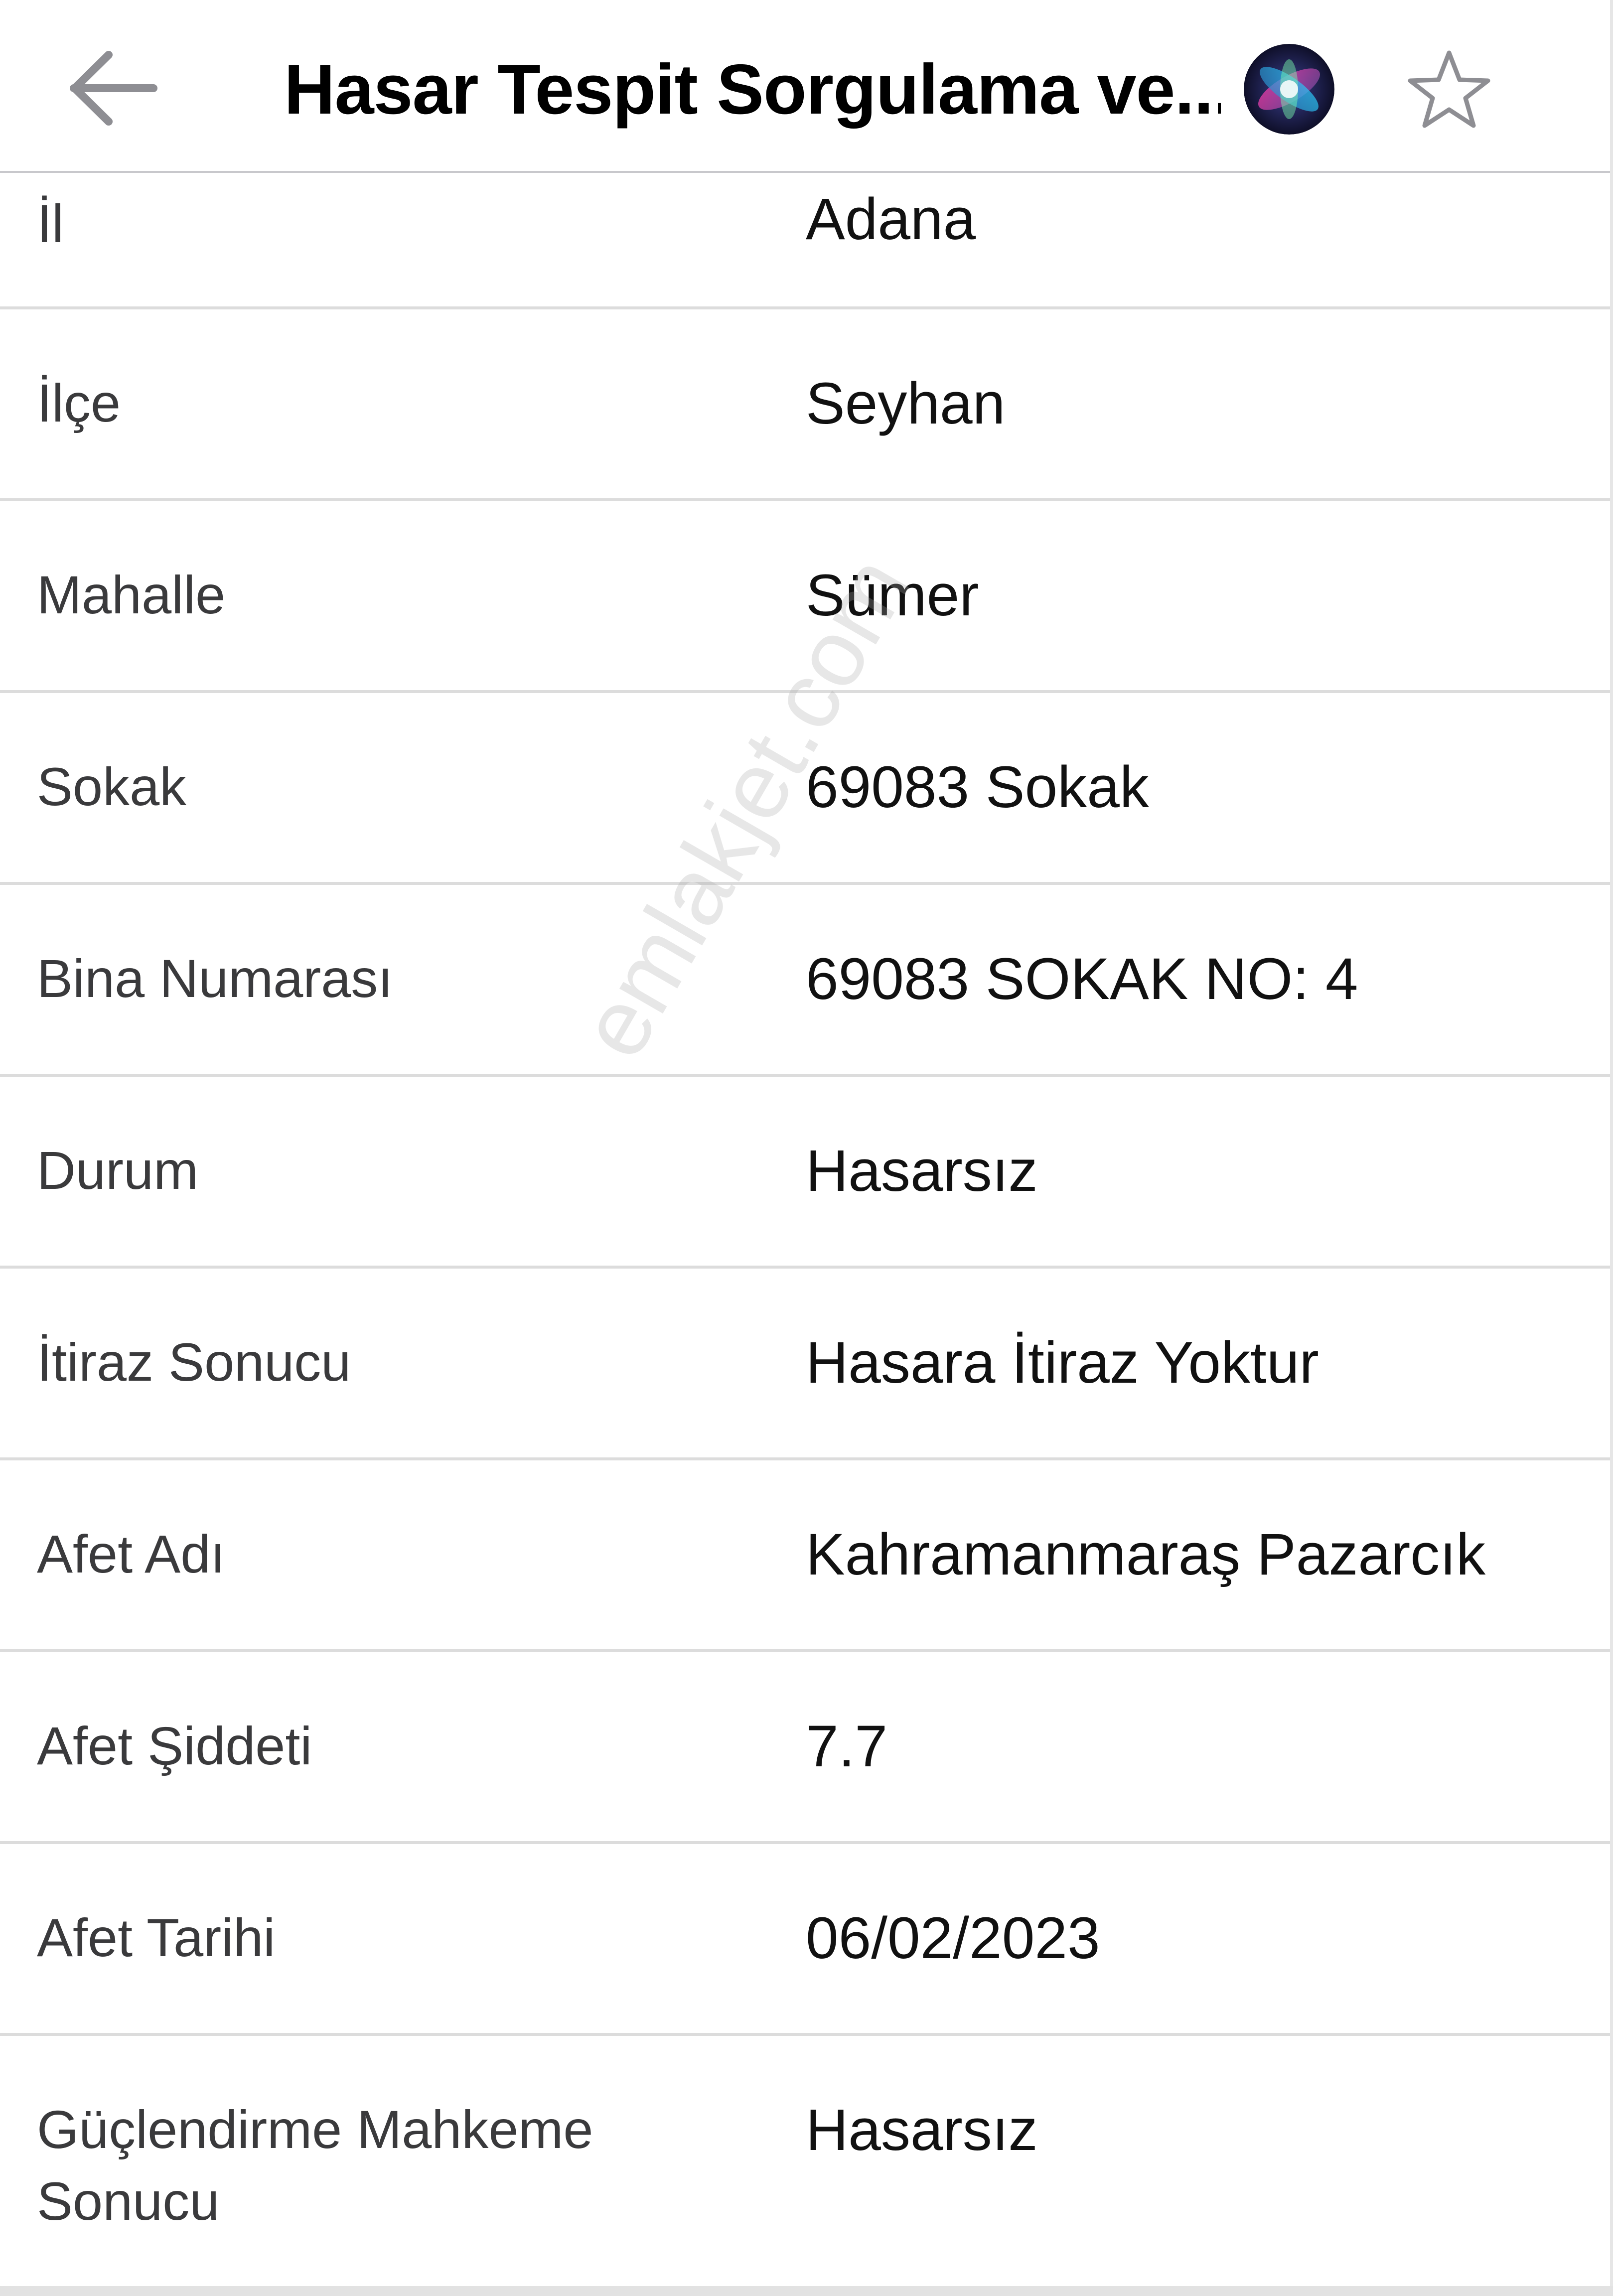 This screenshot has width=1613, height=2296. I want to click on row-label: Sokak, so click(112, 786).